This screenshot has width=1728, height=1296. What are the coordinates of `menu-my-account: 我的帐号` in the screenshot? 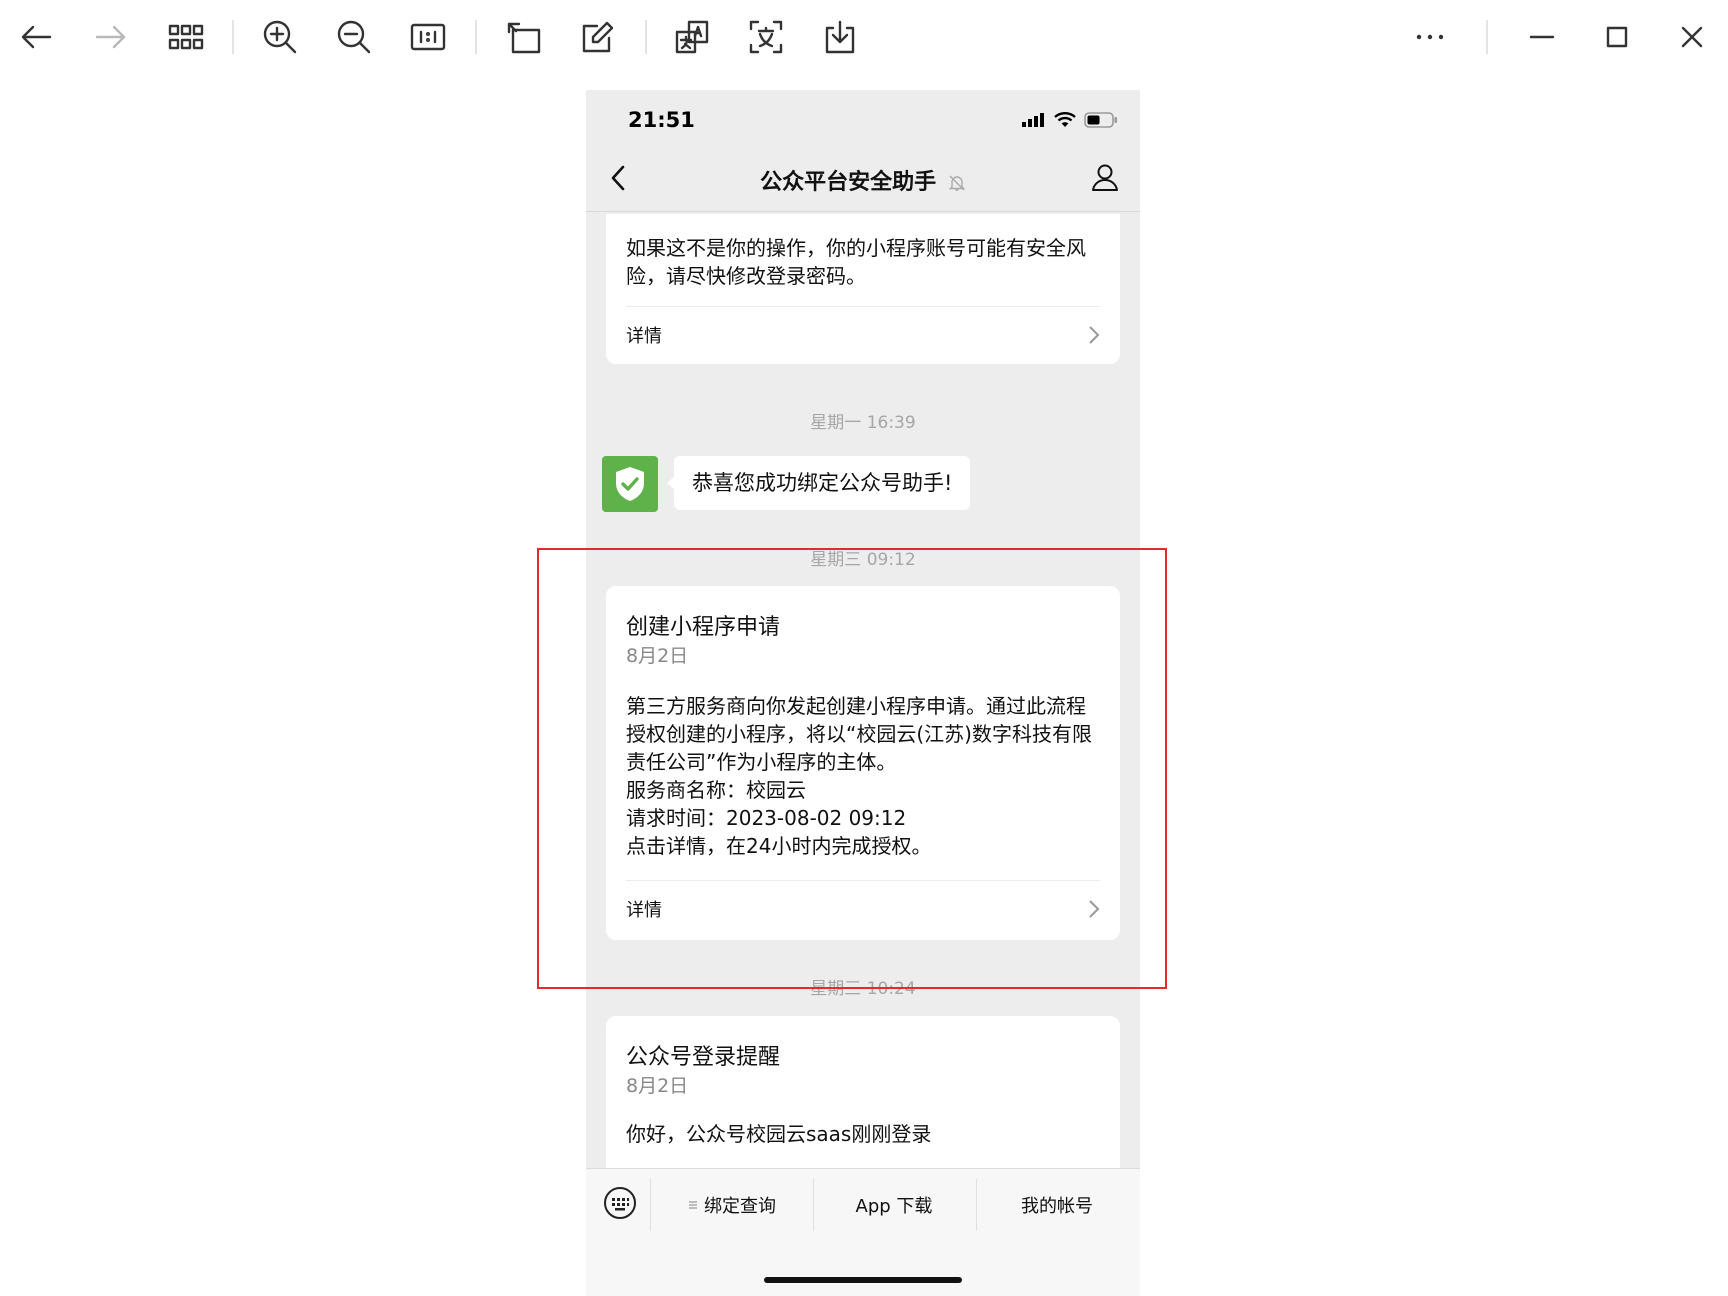 It's located at (1057, 1205).